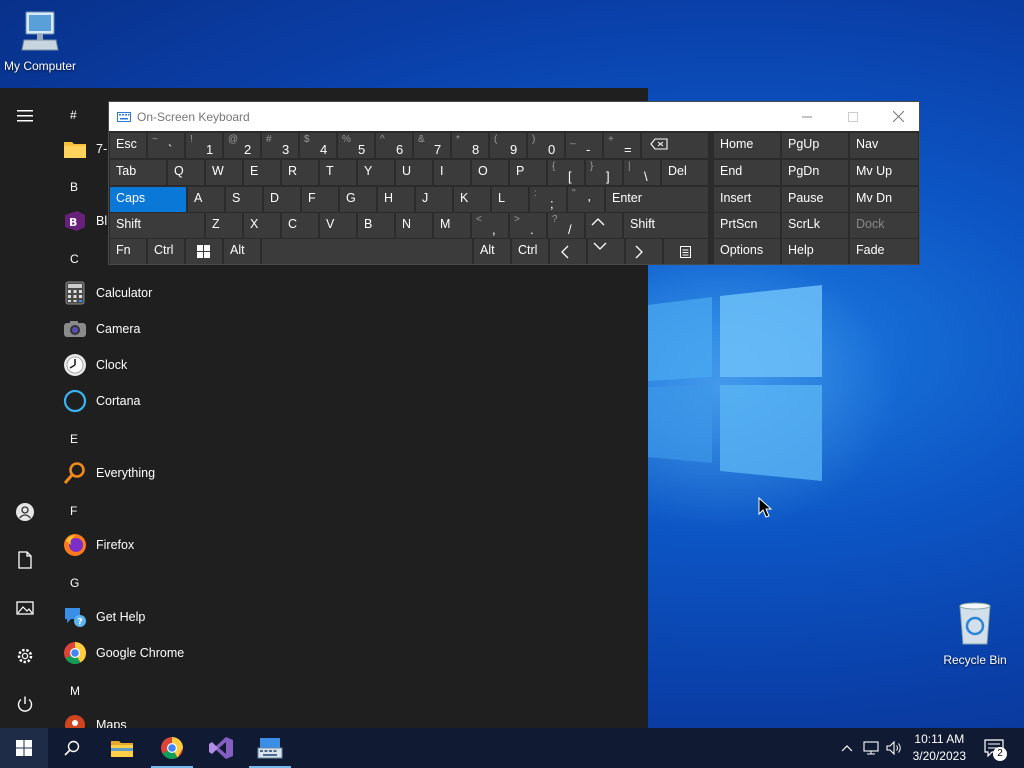  What do you see at coordinates (604, 172) in the screenshot?
I see `key-right-bracket: }]` at bounding box center [604, 172].